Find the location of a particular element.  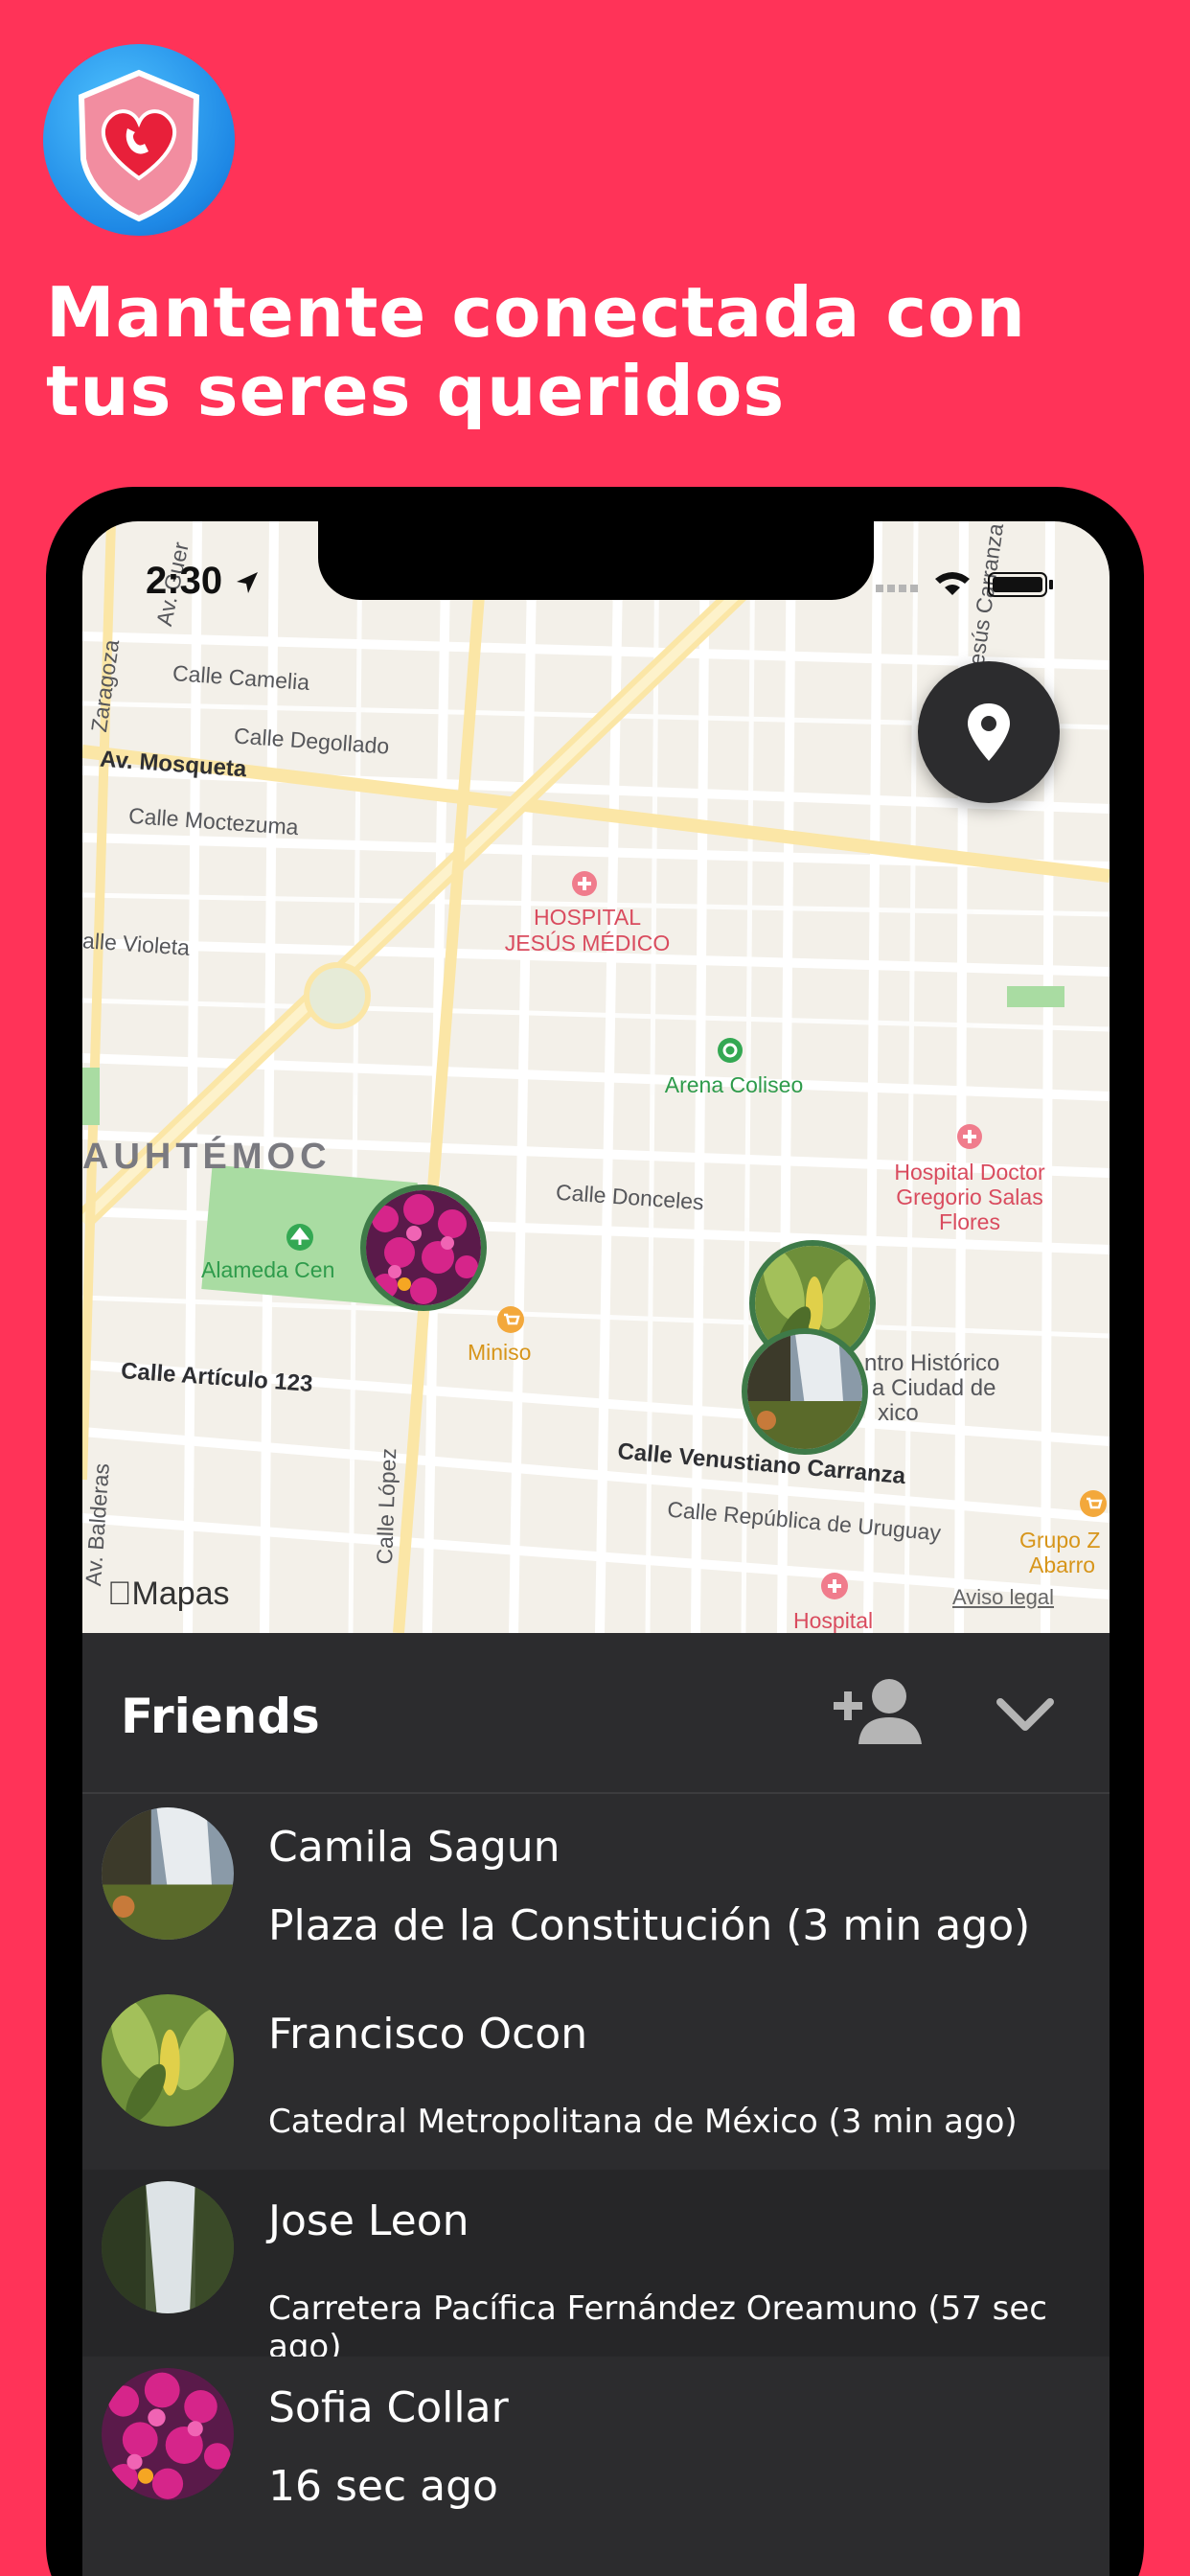

legal-link: Aviso legal is located at coordinates (1003, 1598).